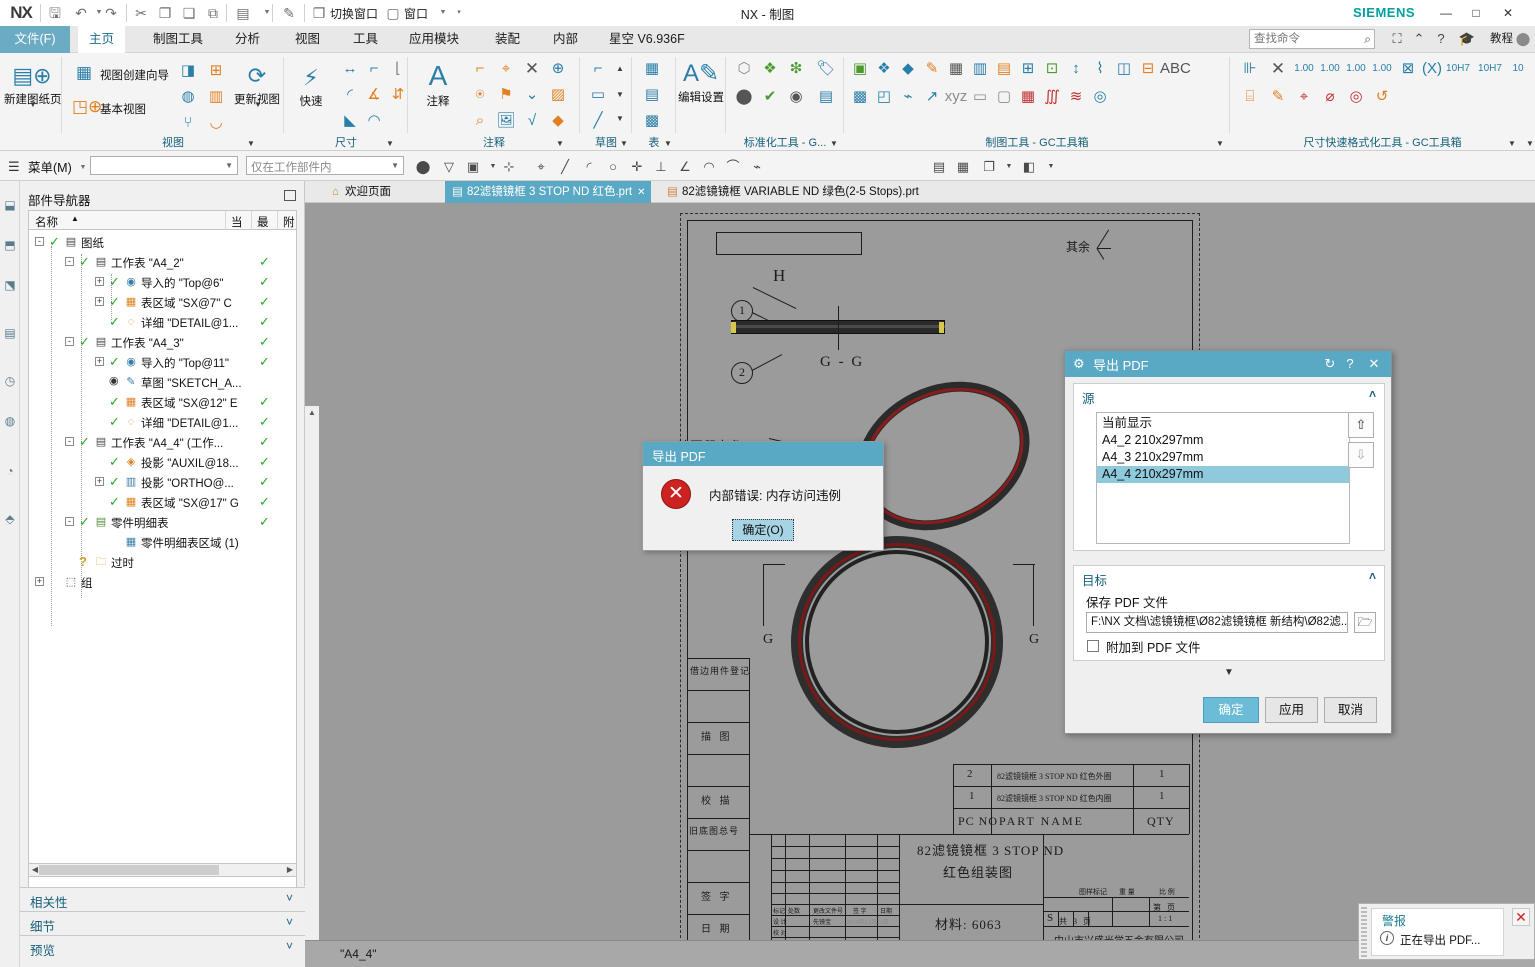 The image size is (1535, 967). Describe the element at coordinates (589, 167) in the screenshot. I see `mb-icon-8: ◜` at that location.